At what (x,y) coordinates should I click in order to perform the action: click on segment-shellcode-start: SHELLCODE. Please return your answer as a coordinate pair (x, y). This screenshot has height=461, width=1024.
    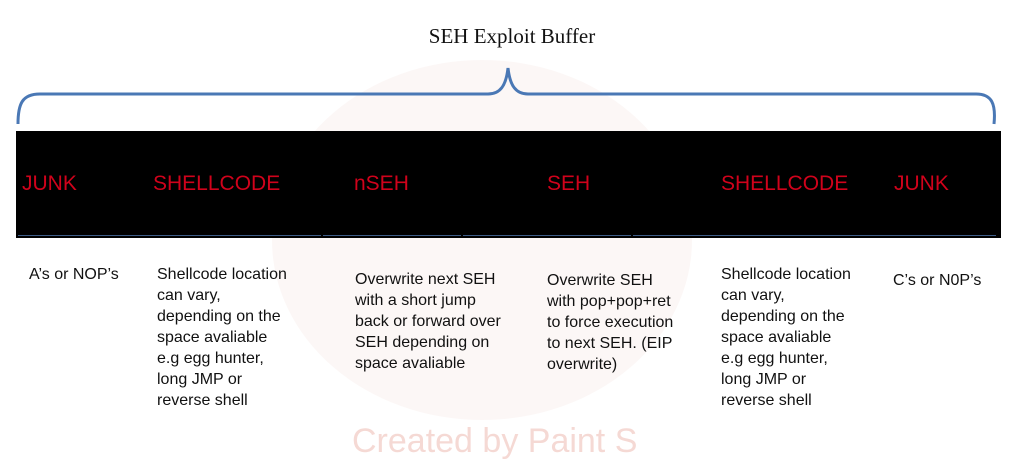
    Looking at the image, I should click on (217, 183).